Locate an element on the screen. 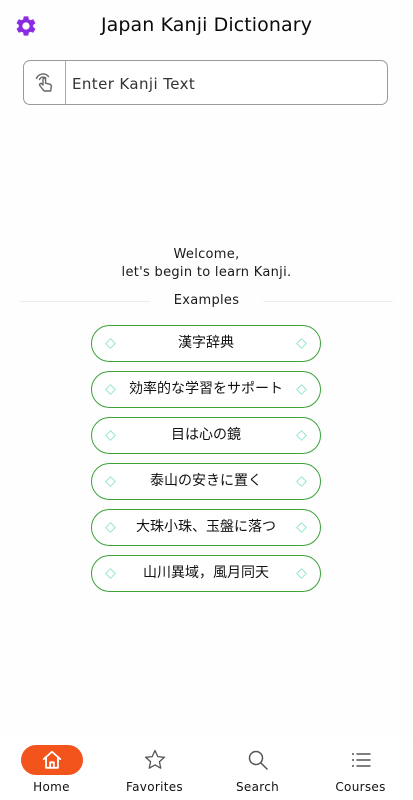  example-button: 泰山の安きに置く is located at coordinates (206, 481).